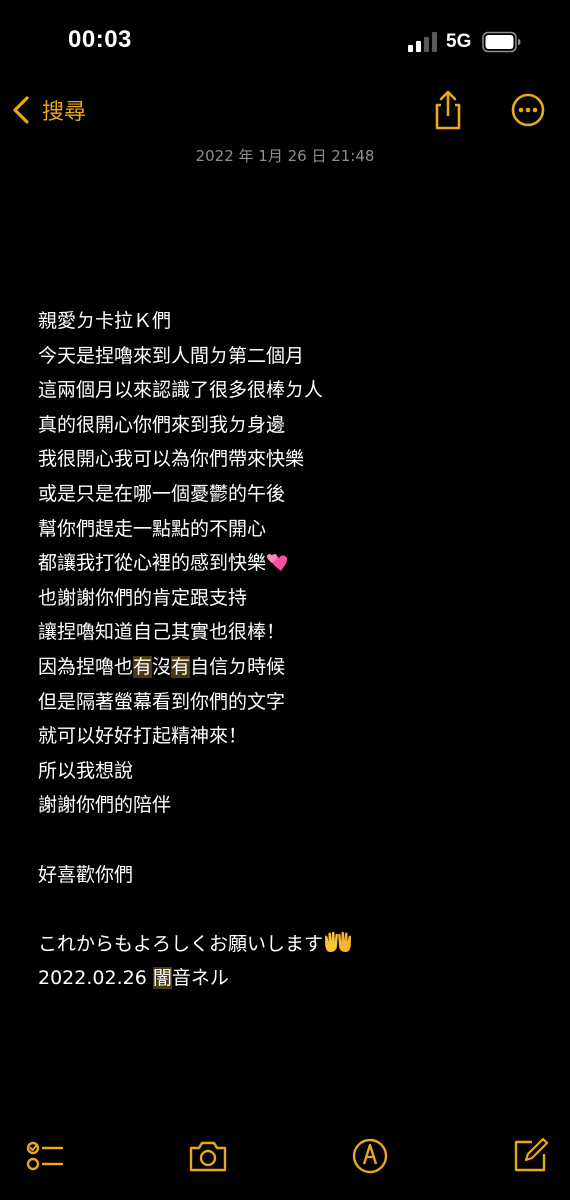  Describe the element at coordinates (86, 666) in the screenshot. I see `note-line-text: 因為捏嚕也` at that location.